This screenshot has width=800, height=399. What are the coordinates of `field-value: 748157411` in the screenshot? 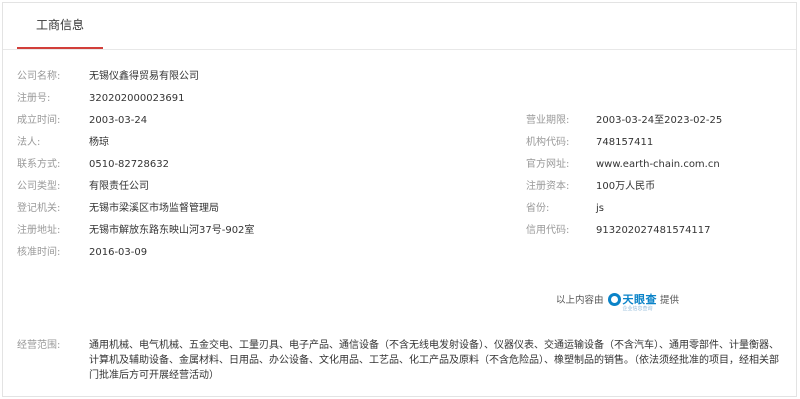 It's located at (625, 142).